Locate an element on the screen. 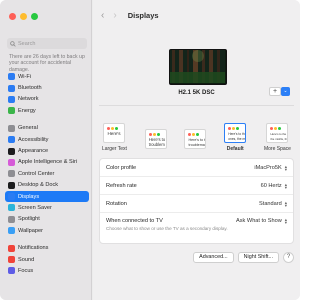 The width and height of the screenshot is (320, 300). sidebar-item-label: Control Center is located at coordinates (36, 173).